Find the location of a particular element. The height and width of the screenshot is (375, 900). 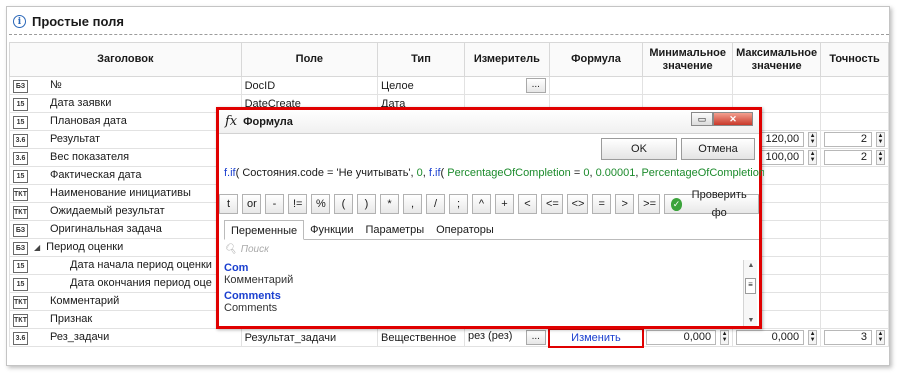

operator-button: , is located at coordinates (412, 204).